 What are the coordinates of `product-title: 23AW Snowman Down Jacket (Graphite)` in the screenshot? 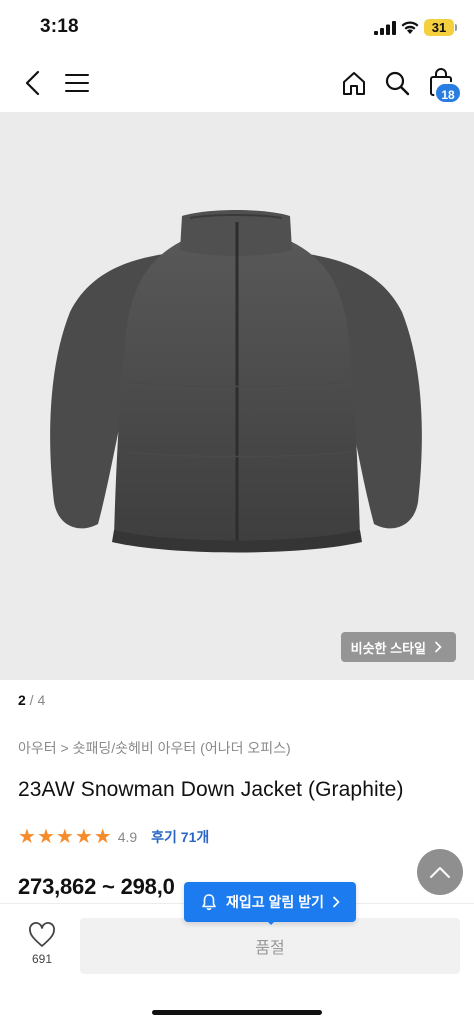 It's located at (211, 789).